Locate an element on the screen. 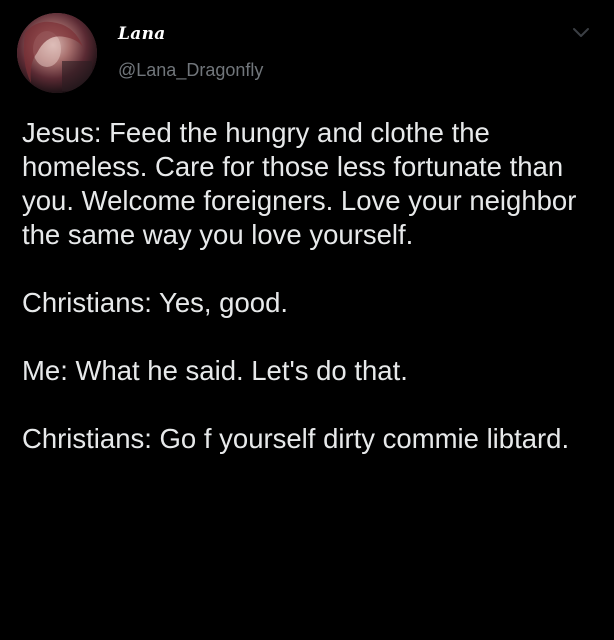 The height and width of the screenshot is (640, 614). tweet-paragraph: Christians: Yes, good. is located at coordinates (155, 302).